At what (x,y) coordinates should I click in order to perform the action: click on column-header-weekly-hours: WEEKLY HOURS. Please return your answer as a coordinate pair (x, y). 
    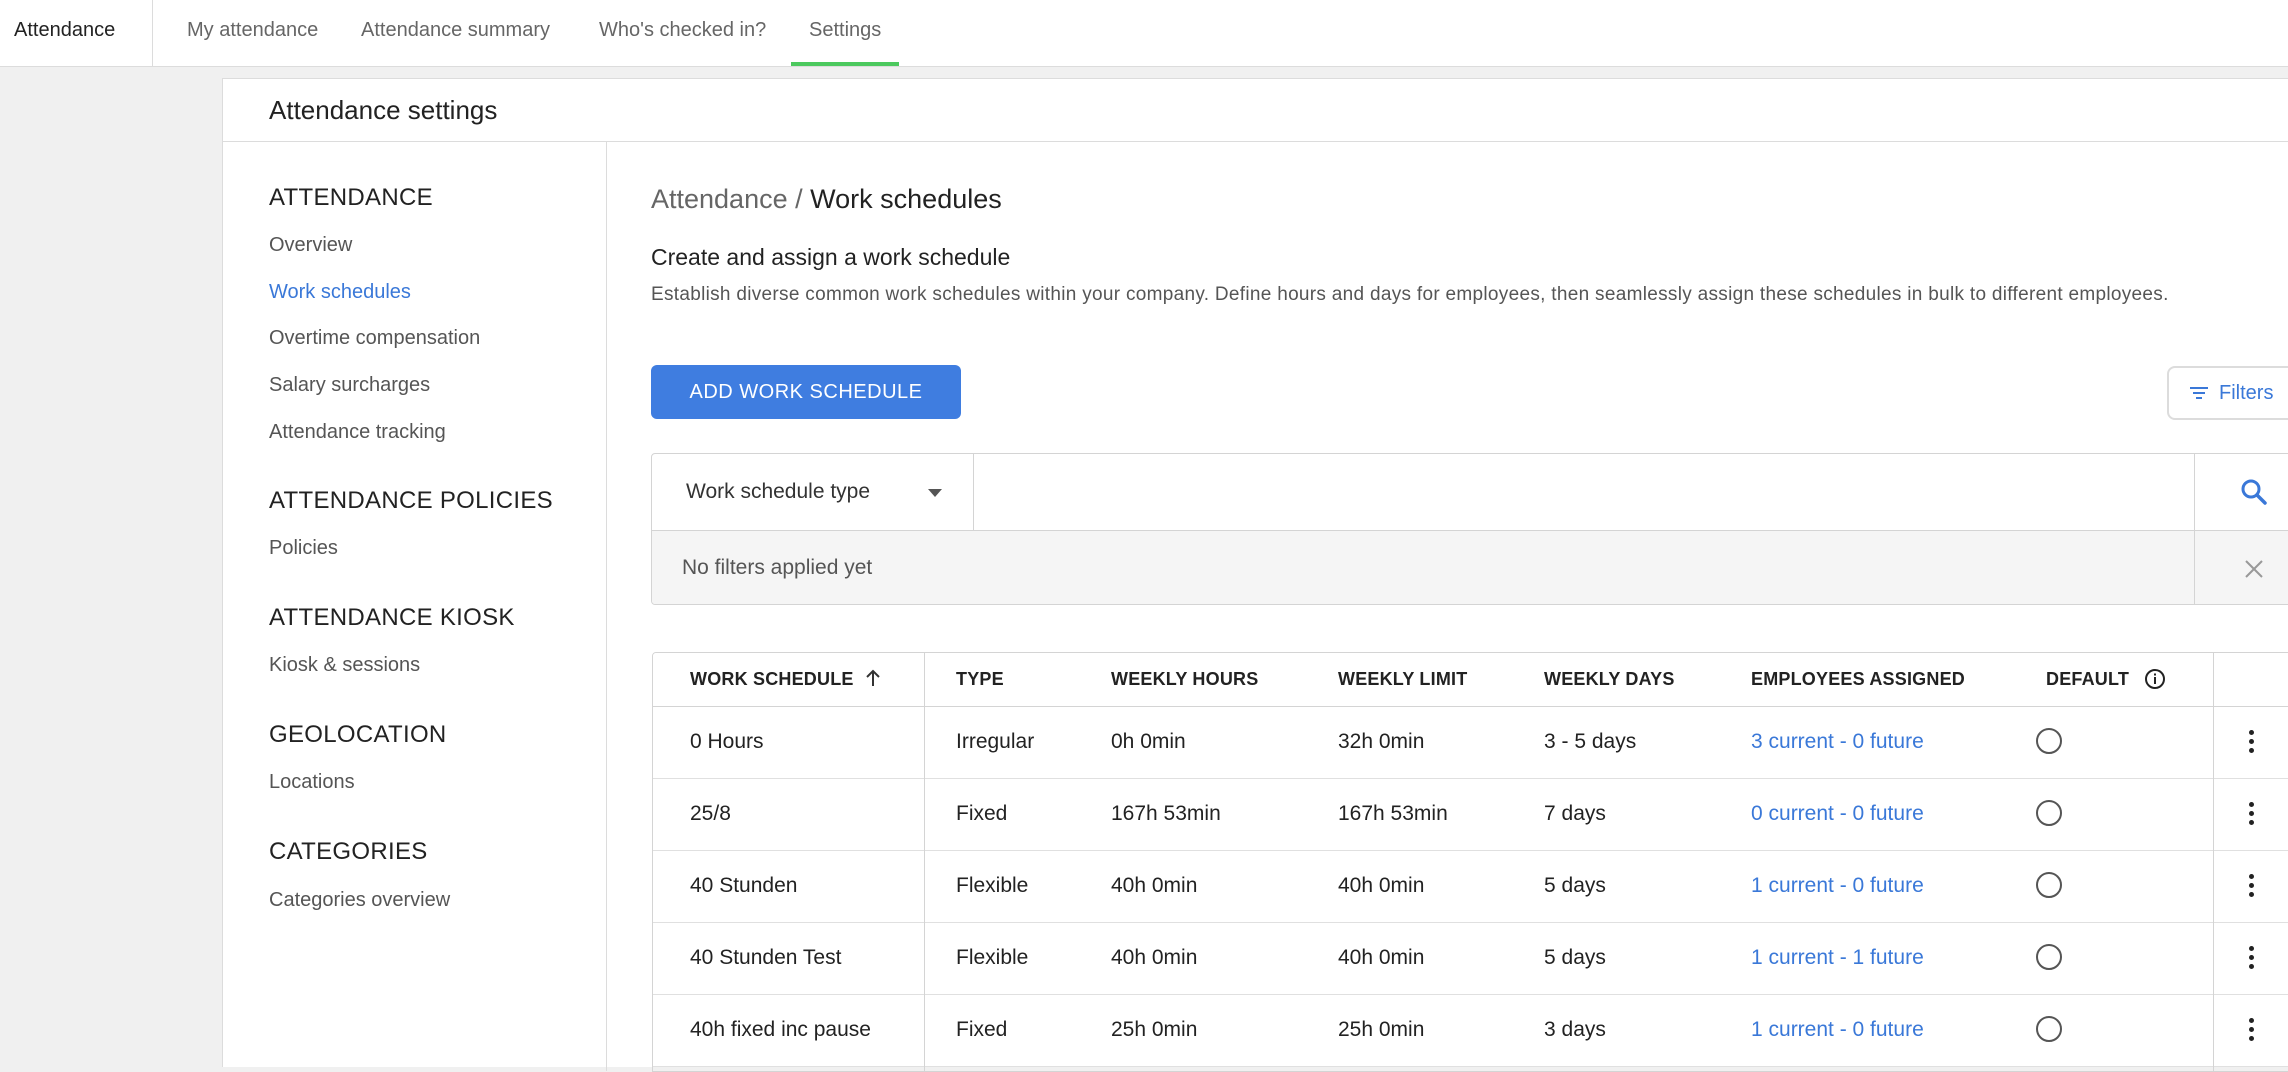
    Looking at the image, I should click on (1185, 679).